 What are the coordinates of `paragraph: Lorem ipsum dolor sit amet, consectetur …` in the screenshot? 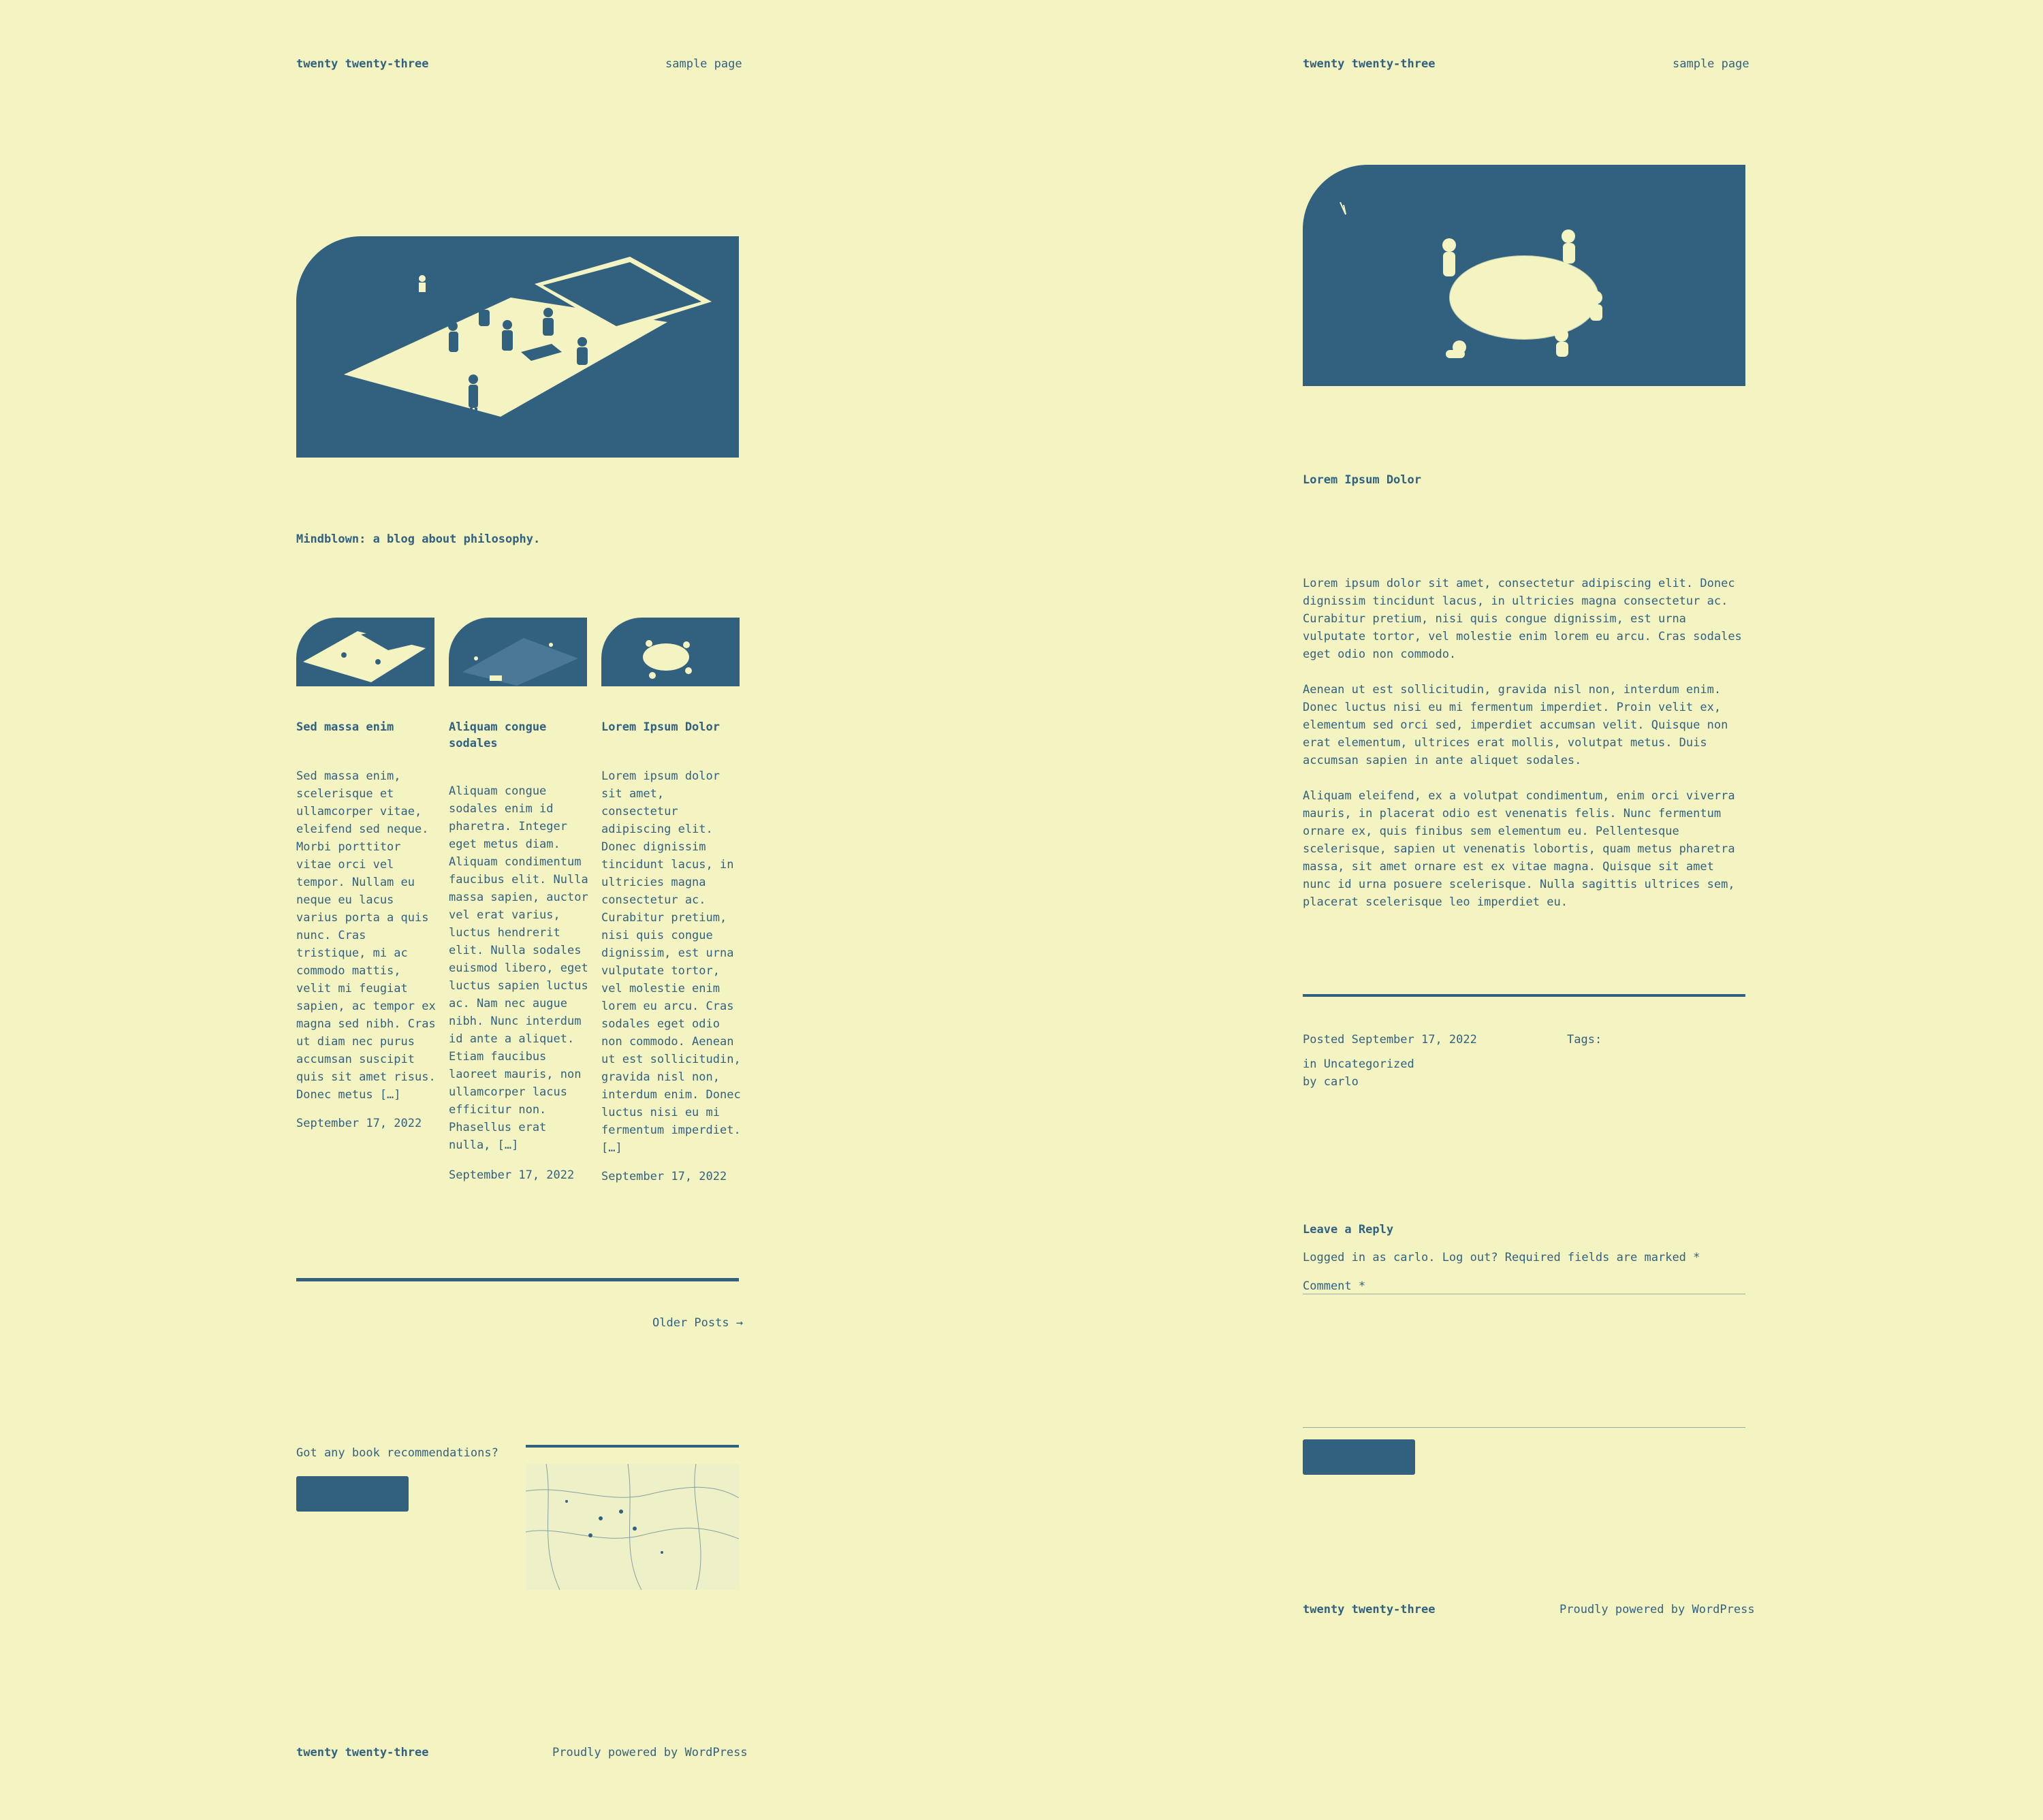 It's located at (1523, 619).